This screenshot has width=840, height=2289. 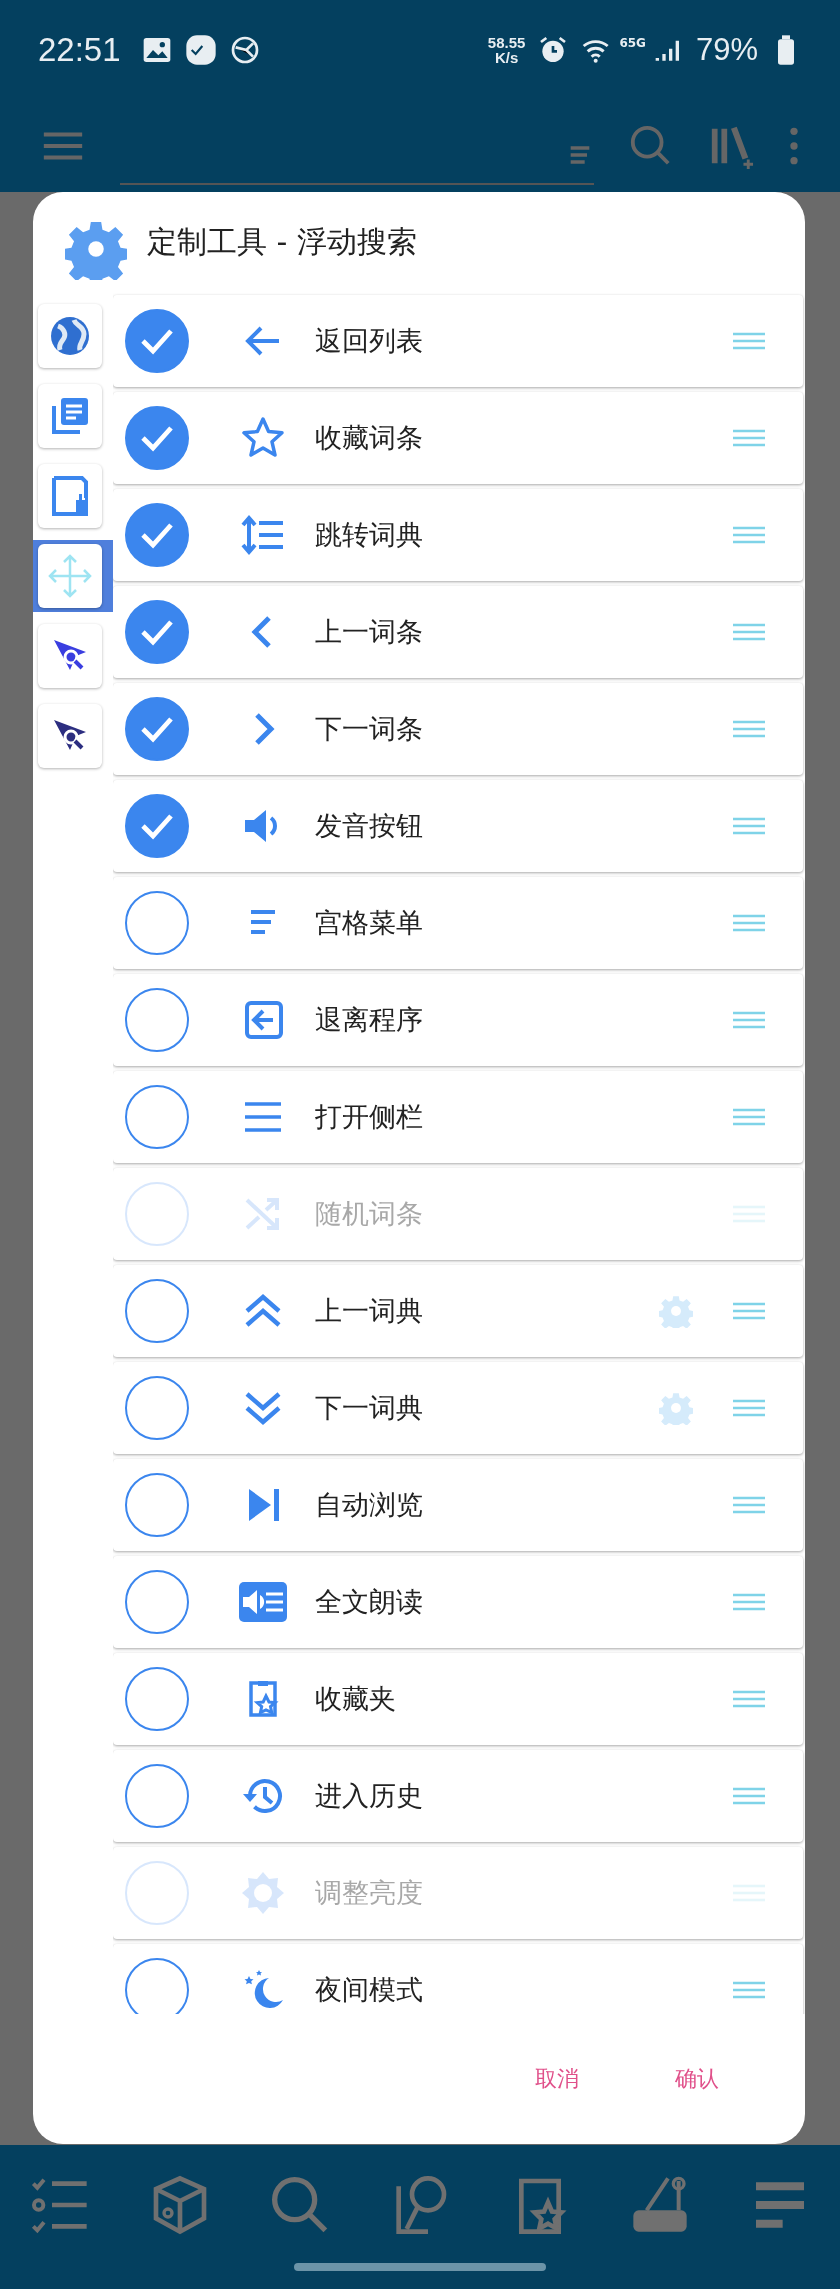 What do you see at coordinates (369, 1311) in the screenshot?
I see `tool-label: 上一词典` at bounding box center [369, 1311].